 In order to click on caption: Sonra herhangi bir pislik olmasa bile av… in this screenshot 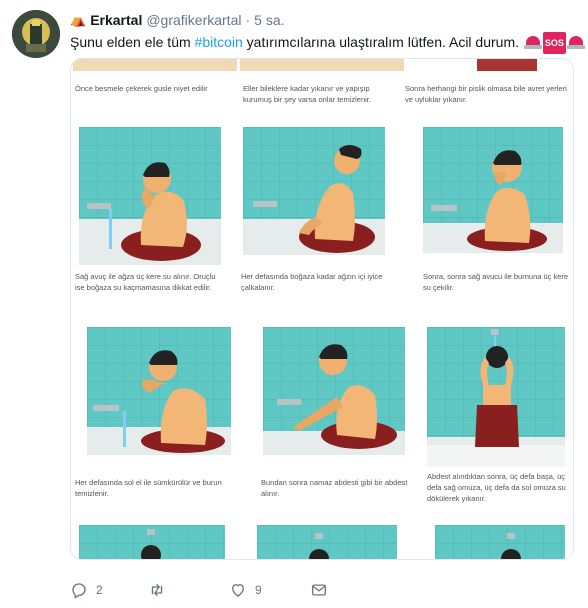, I will do `click(486, 94)`.